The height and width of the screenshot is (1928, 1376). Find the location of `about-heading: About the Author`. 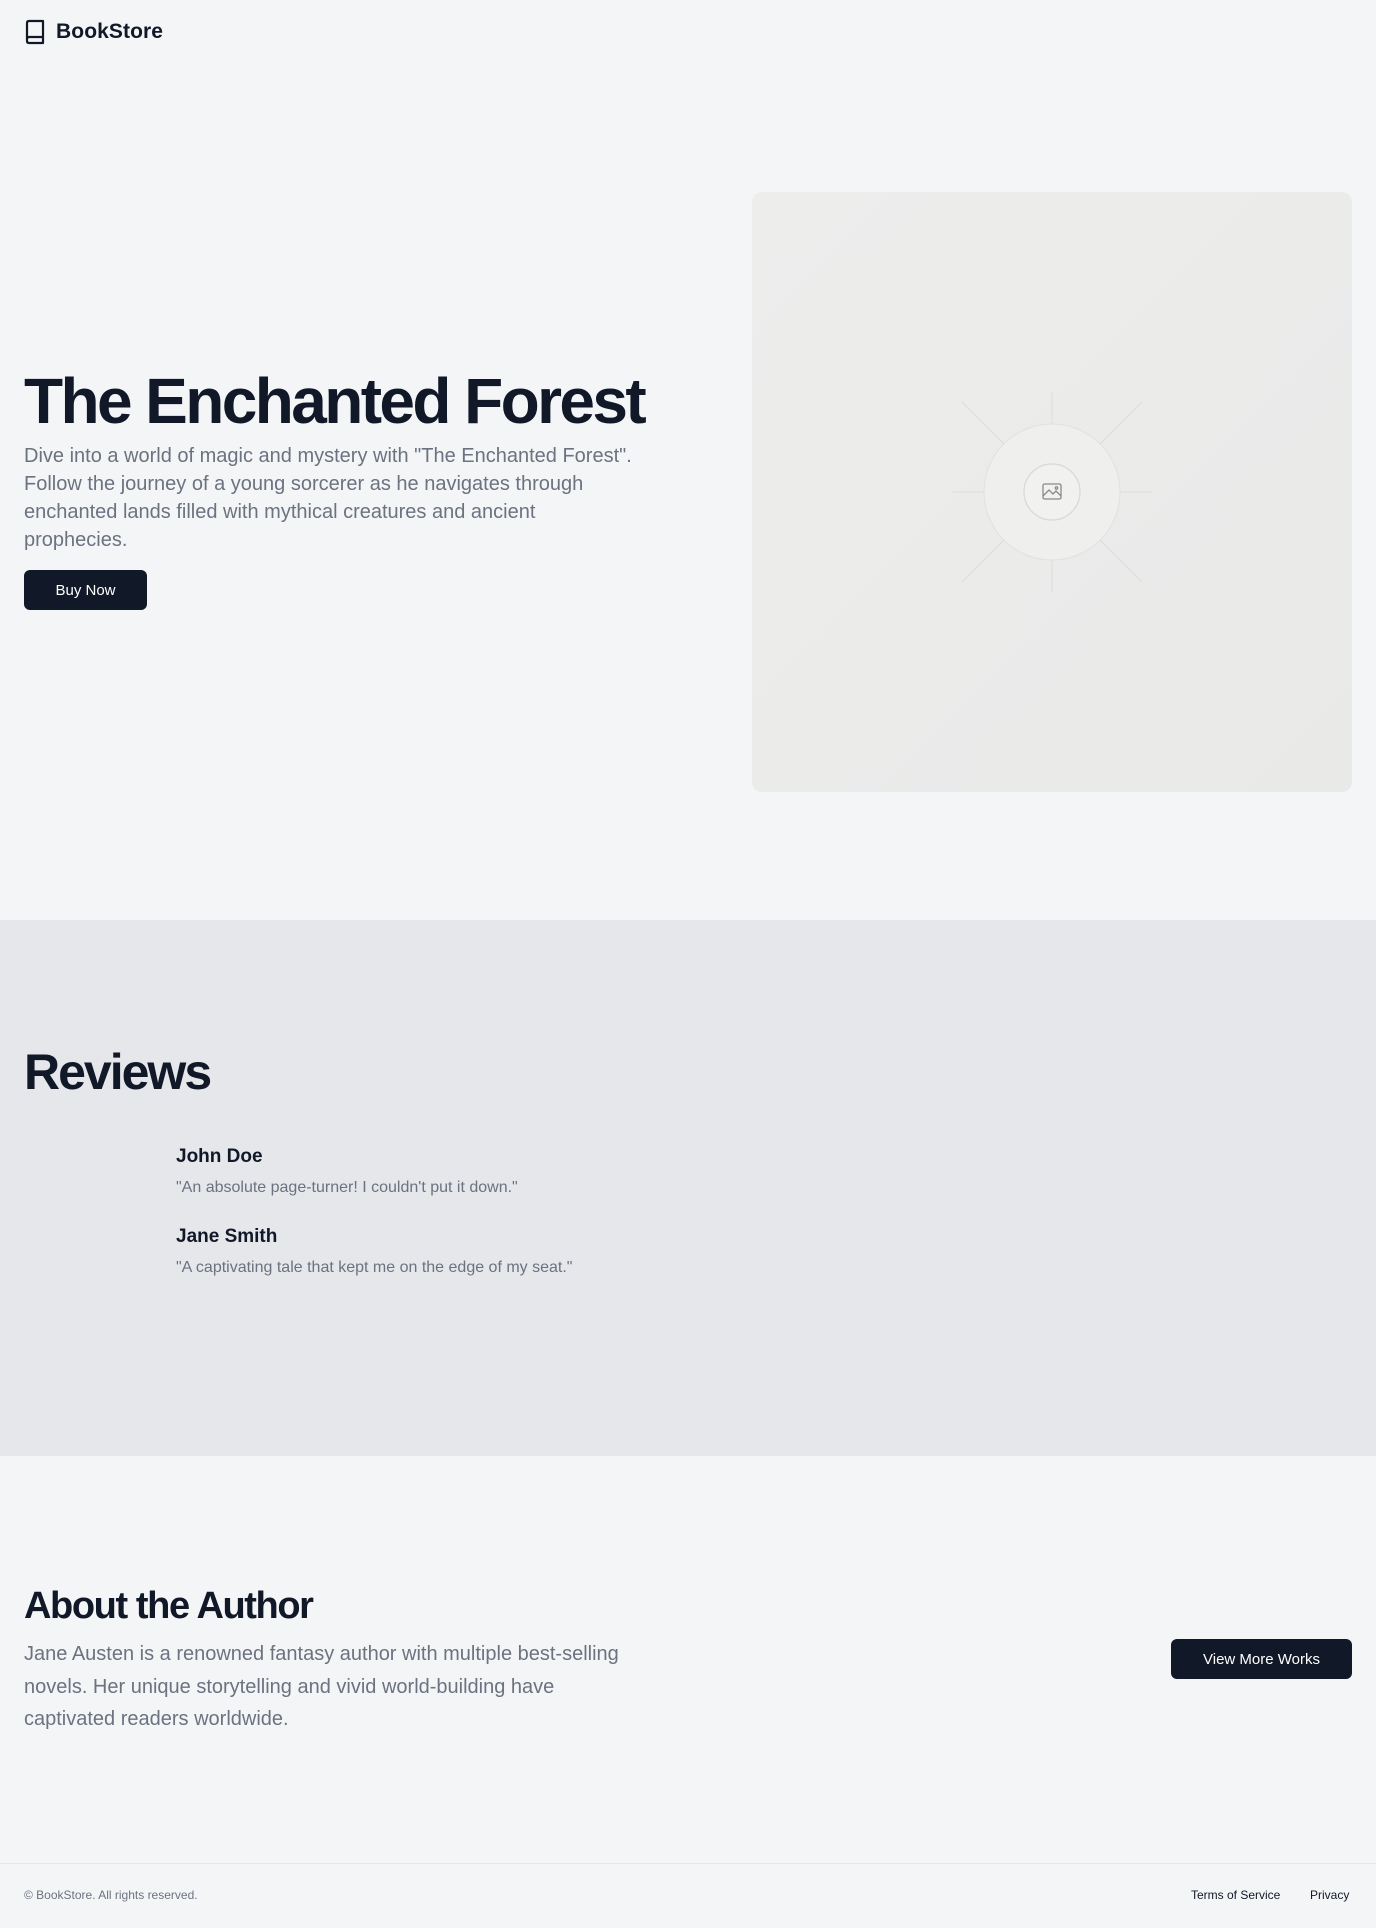

about-heading: About the Author is located at coordinates (169, 1606).